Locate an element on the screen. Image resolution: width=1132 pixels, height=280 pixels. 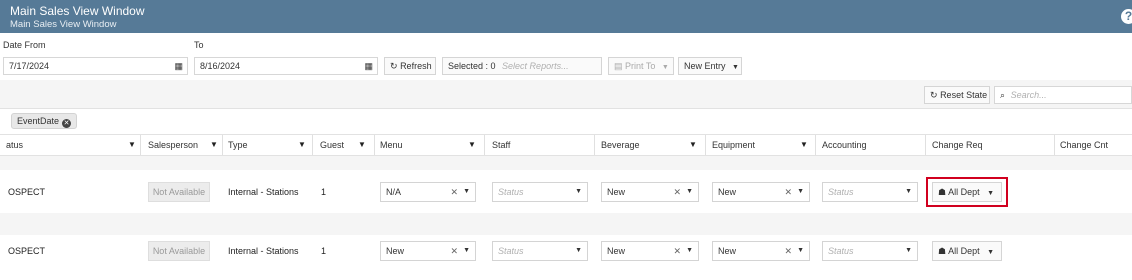
row-type: Internal - Stations is located at coordinates (263, 251).